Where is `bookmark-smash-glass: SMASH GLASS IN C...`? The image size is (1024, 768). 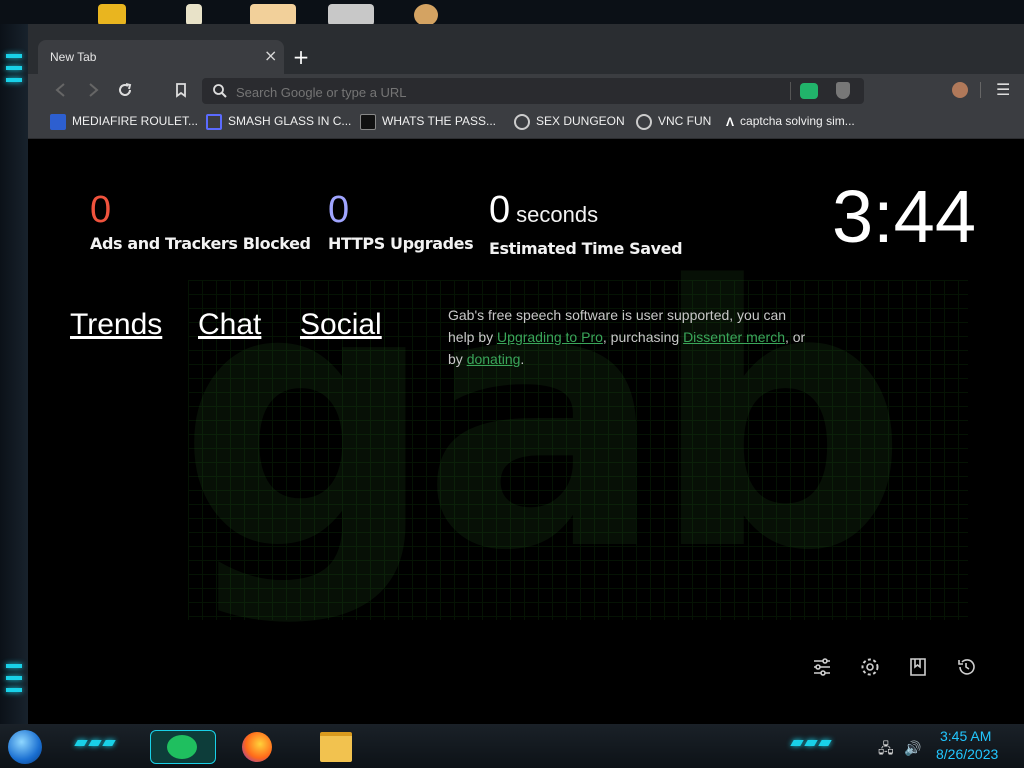
bookmark-smash-glass: SMASH GLASS IN C... is located at coordinates (278, 122).